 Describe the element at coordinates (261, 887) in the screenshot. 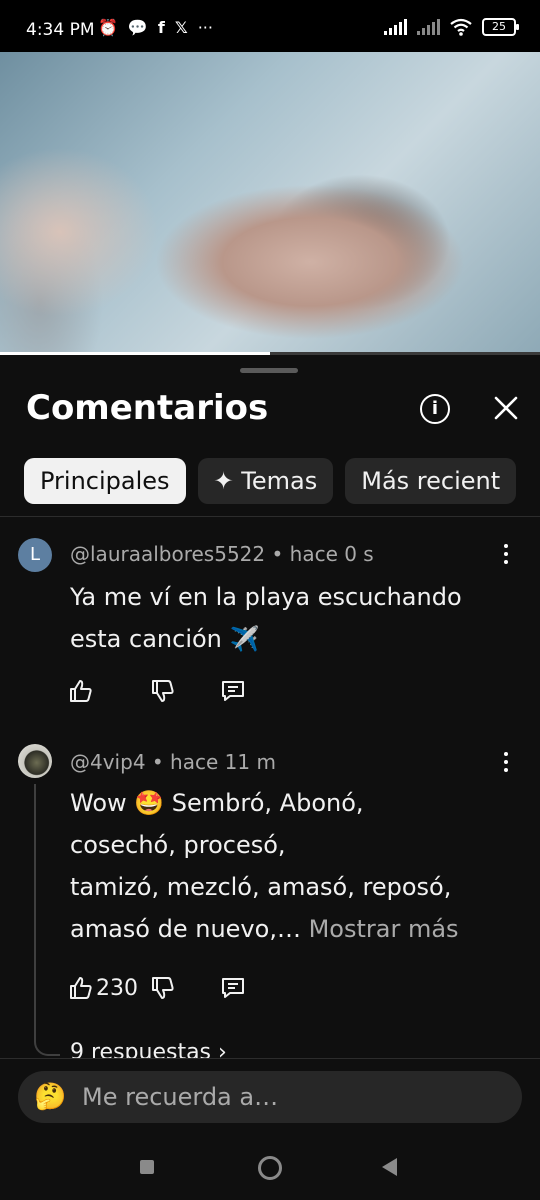

I see `comment-line: tamizó, mezcló, amasó, reposó,` at that location.